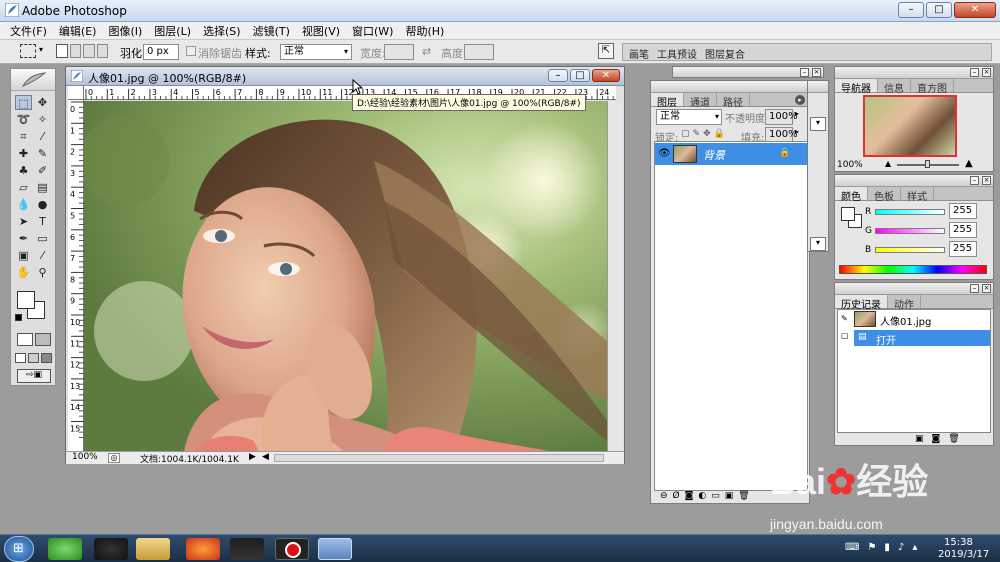  I want to click on taskbar-media-icon, so click(247, 549).